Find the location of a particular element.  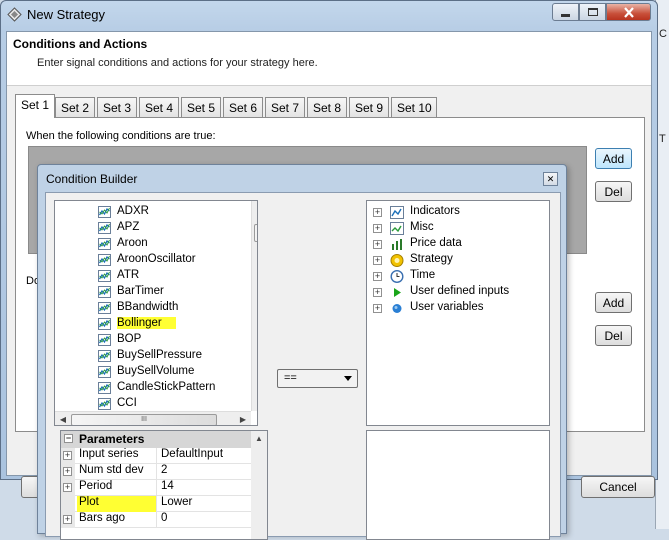

cancel-button: Cancel is located at coordinates (618, 487).